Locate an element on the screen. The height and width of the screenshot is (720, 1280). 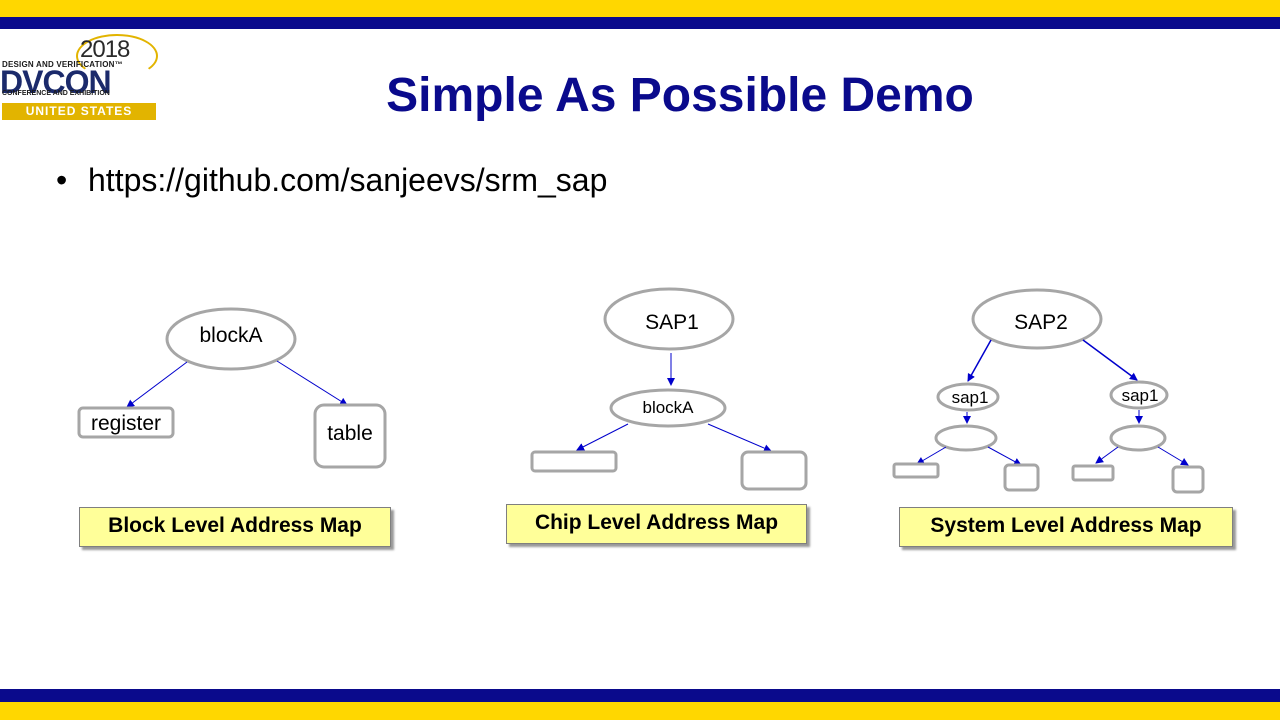
system-child-right-label: sap1 is located at coordinates (1140, 395).